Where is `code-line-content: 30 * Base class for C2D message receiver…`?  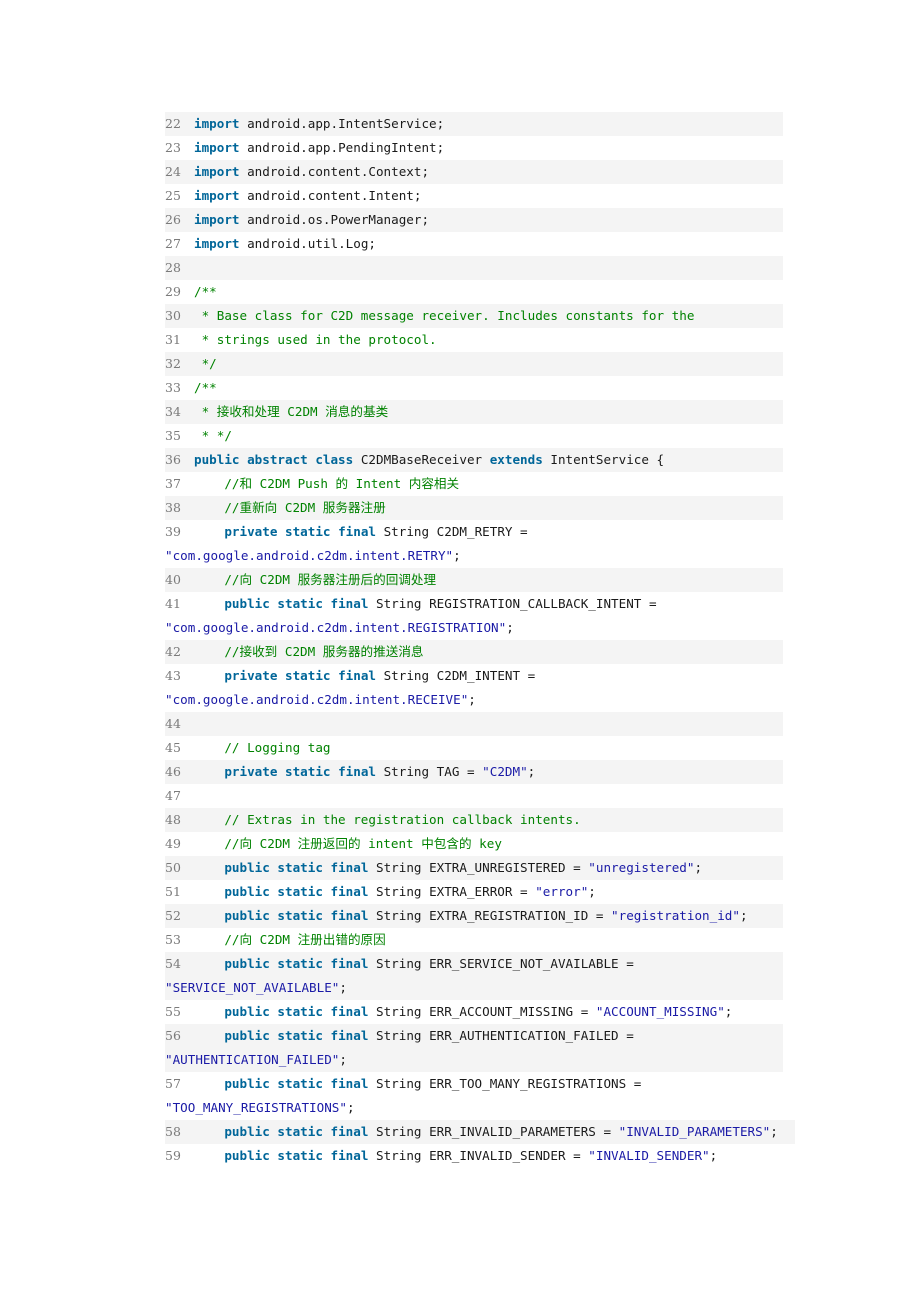 code-line-content: 30 * Base class for C2D message receiver… is located at coordinates (474, 316).